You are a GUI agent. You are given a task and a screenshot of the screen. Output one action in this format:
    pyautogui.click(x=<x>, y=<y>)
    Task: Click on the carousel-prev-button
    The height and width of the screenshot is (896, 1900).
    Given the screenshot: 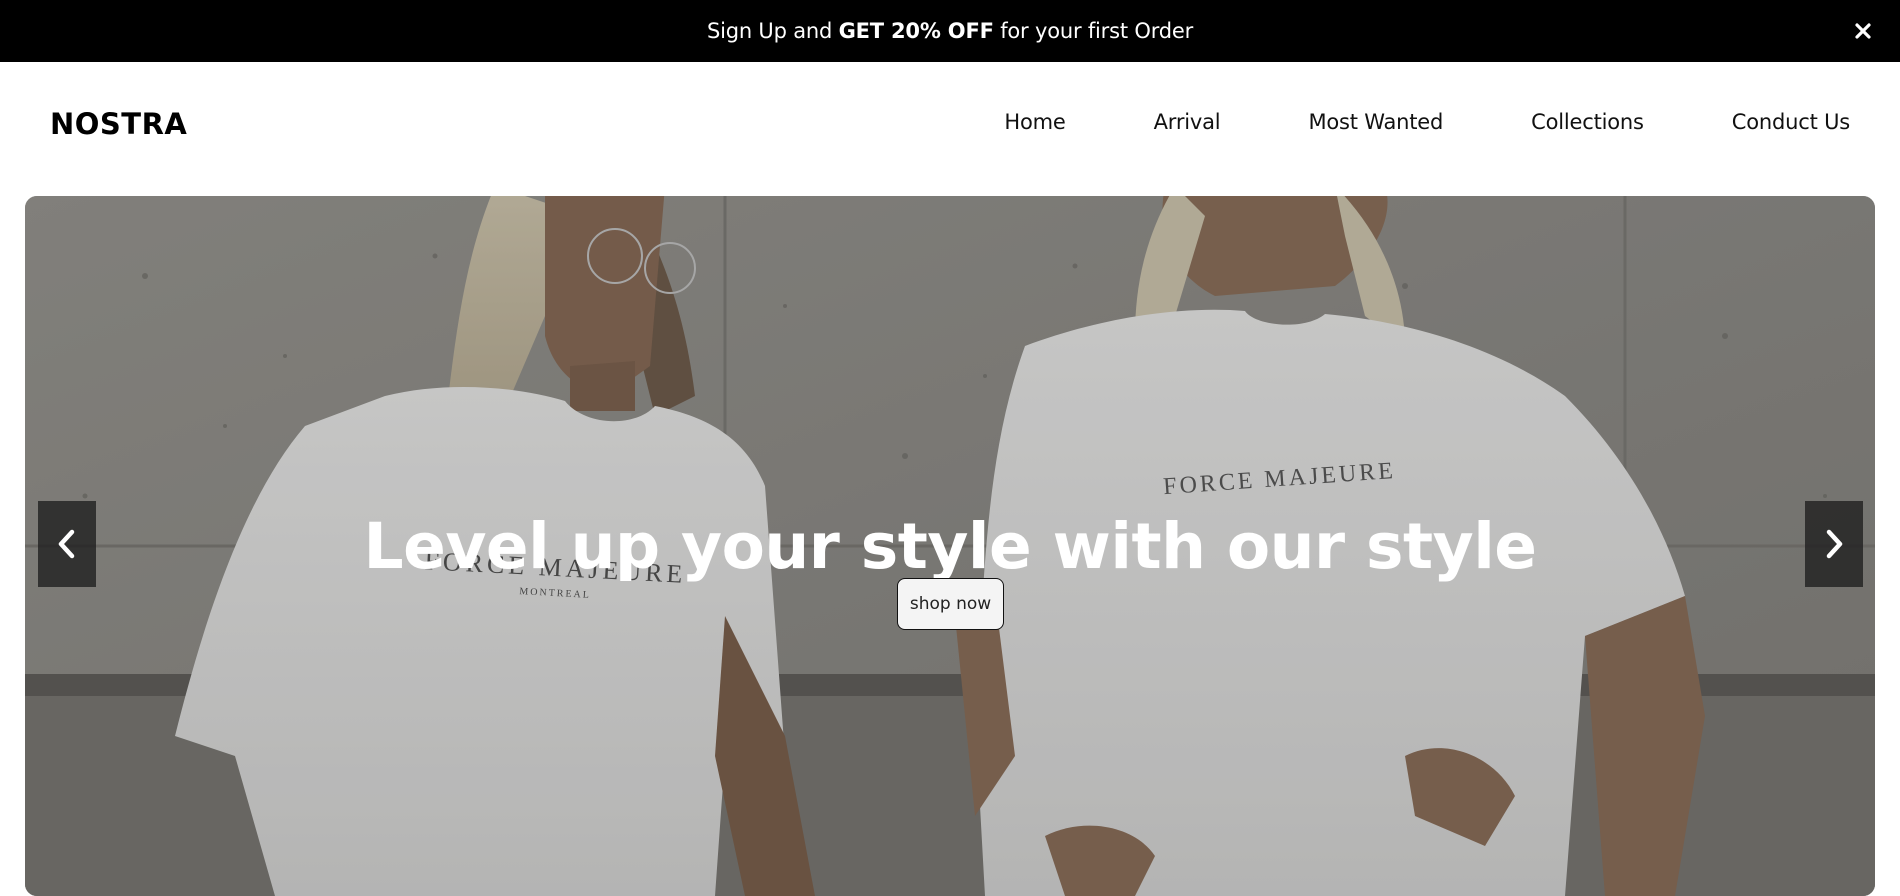 What is the action you would take?
    pyautogui.click(x=67, y=544)
    